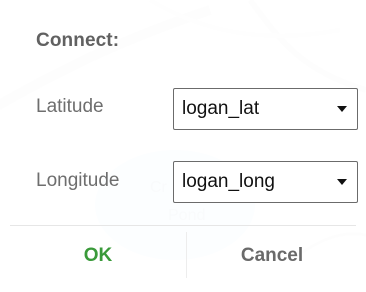 This screenshot has height=292, width=366. What do you see at coordinates (228, 181) in the screenshot?
I see `longitude-select-value: logan_long` at bounding box center [228, 181].